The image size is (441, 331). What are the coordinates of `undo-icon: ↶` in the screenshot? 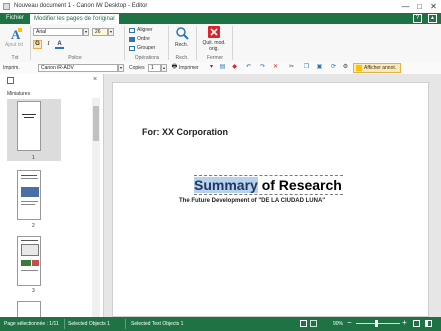 It's located at (248, 67).